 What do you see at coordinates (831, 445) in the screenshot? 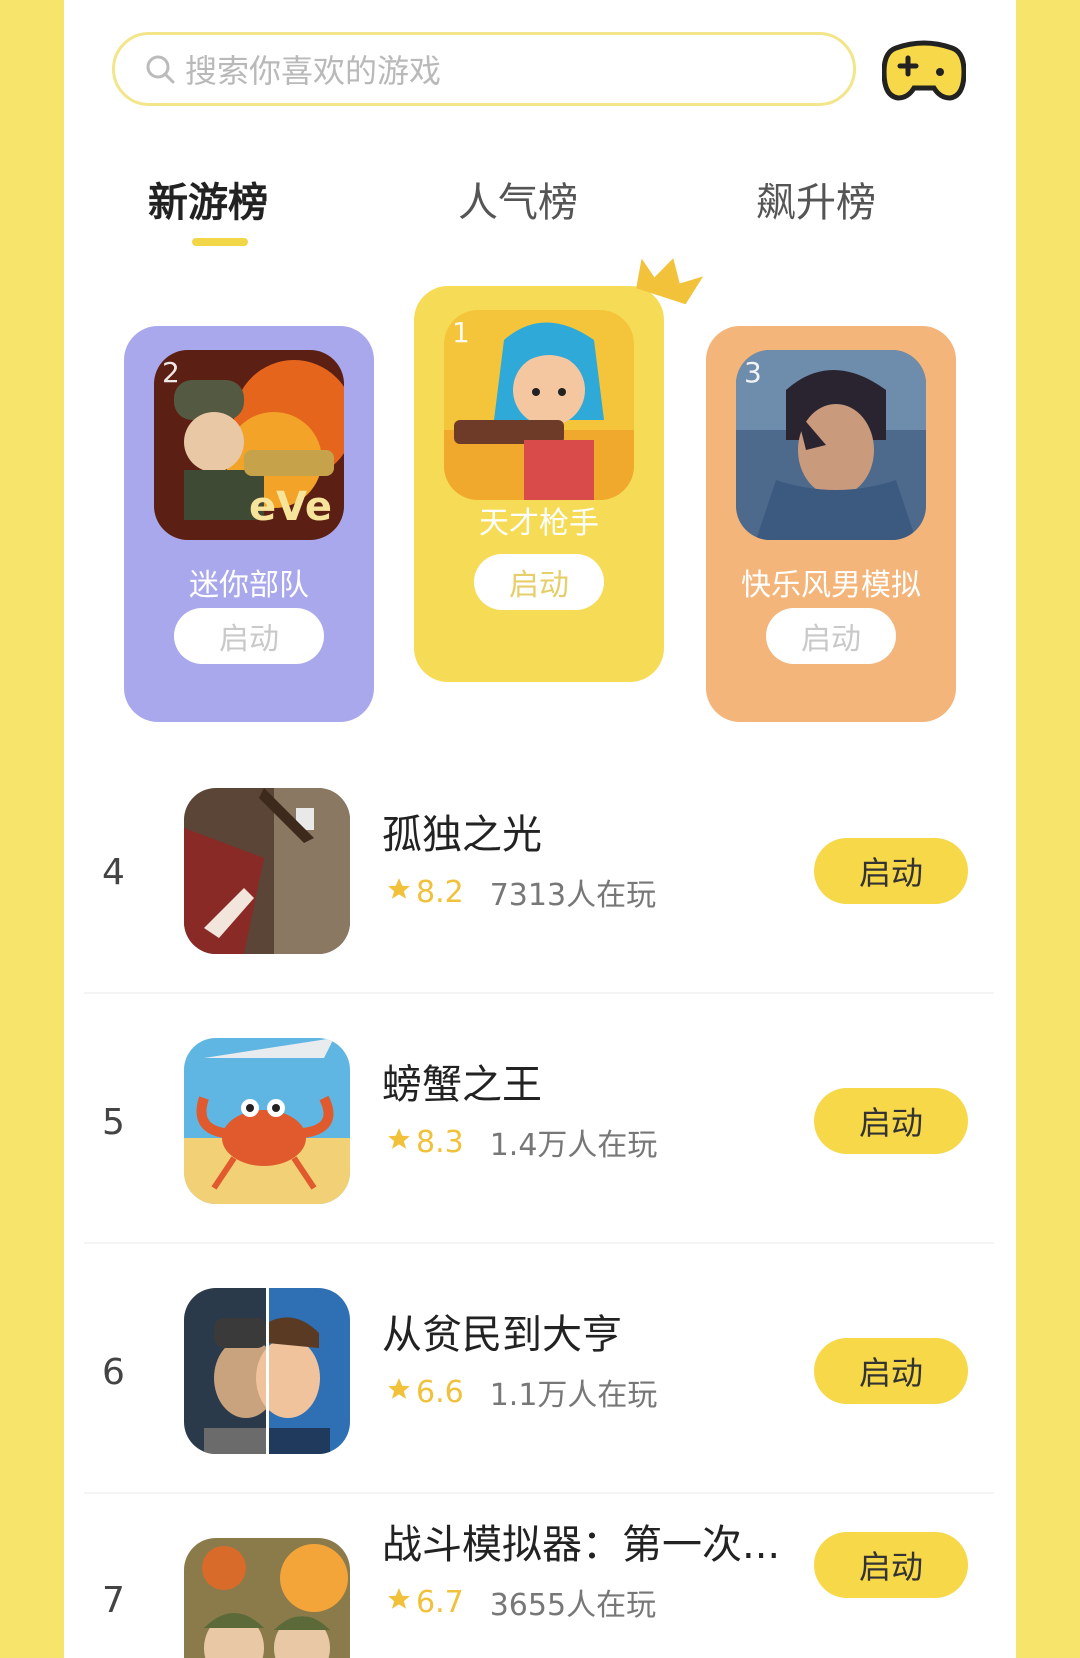
I see `swordsman-game-icon` at bounding box center [831, 445].